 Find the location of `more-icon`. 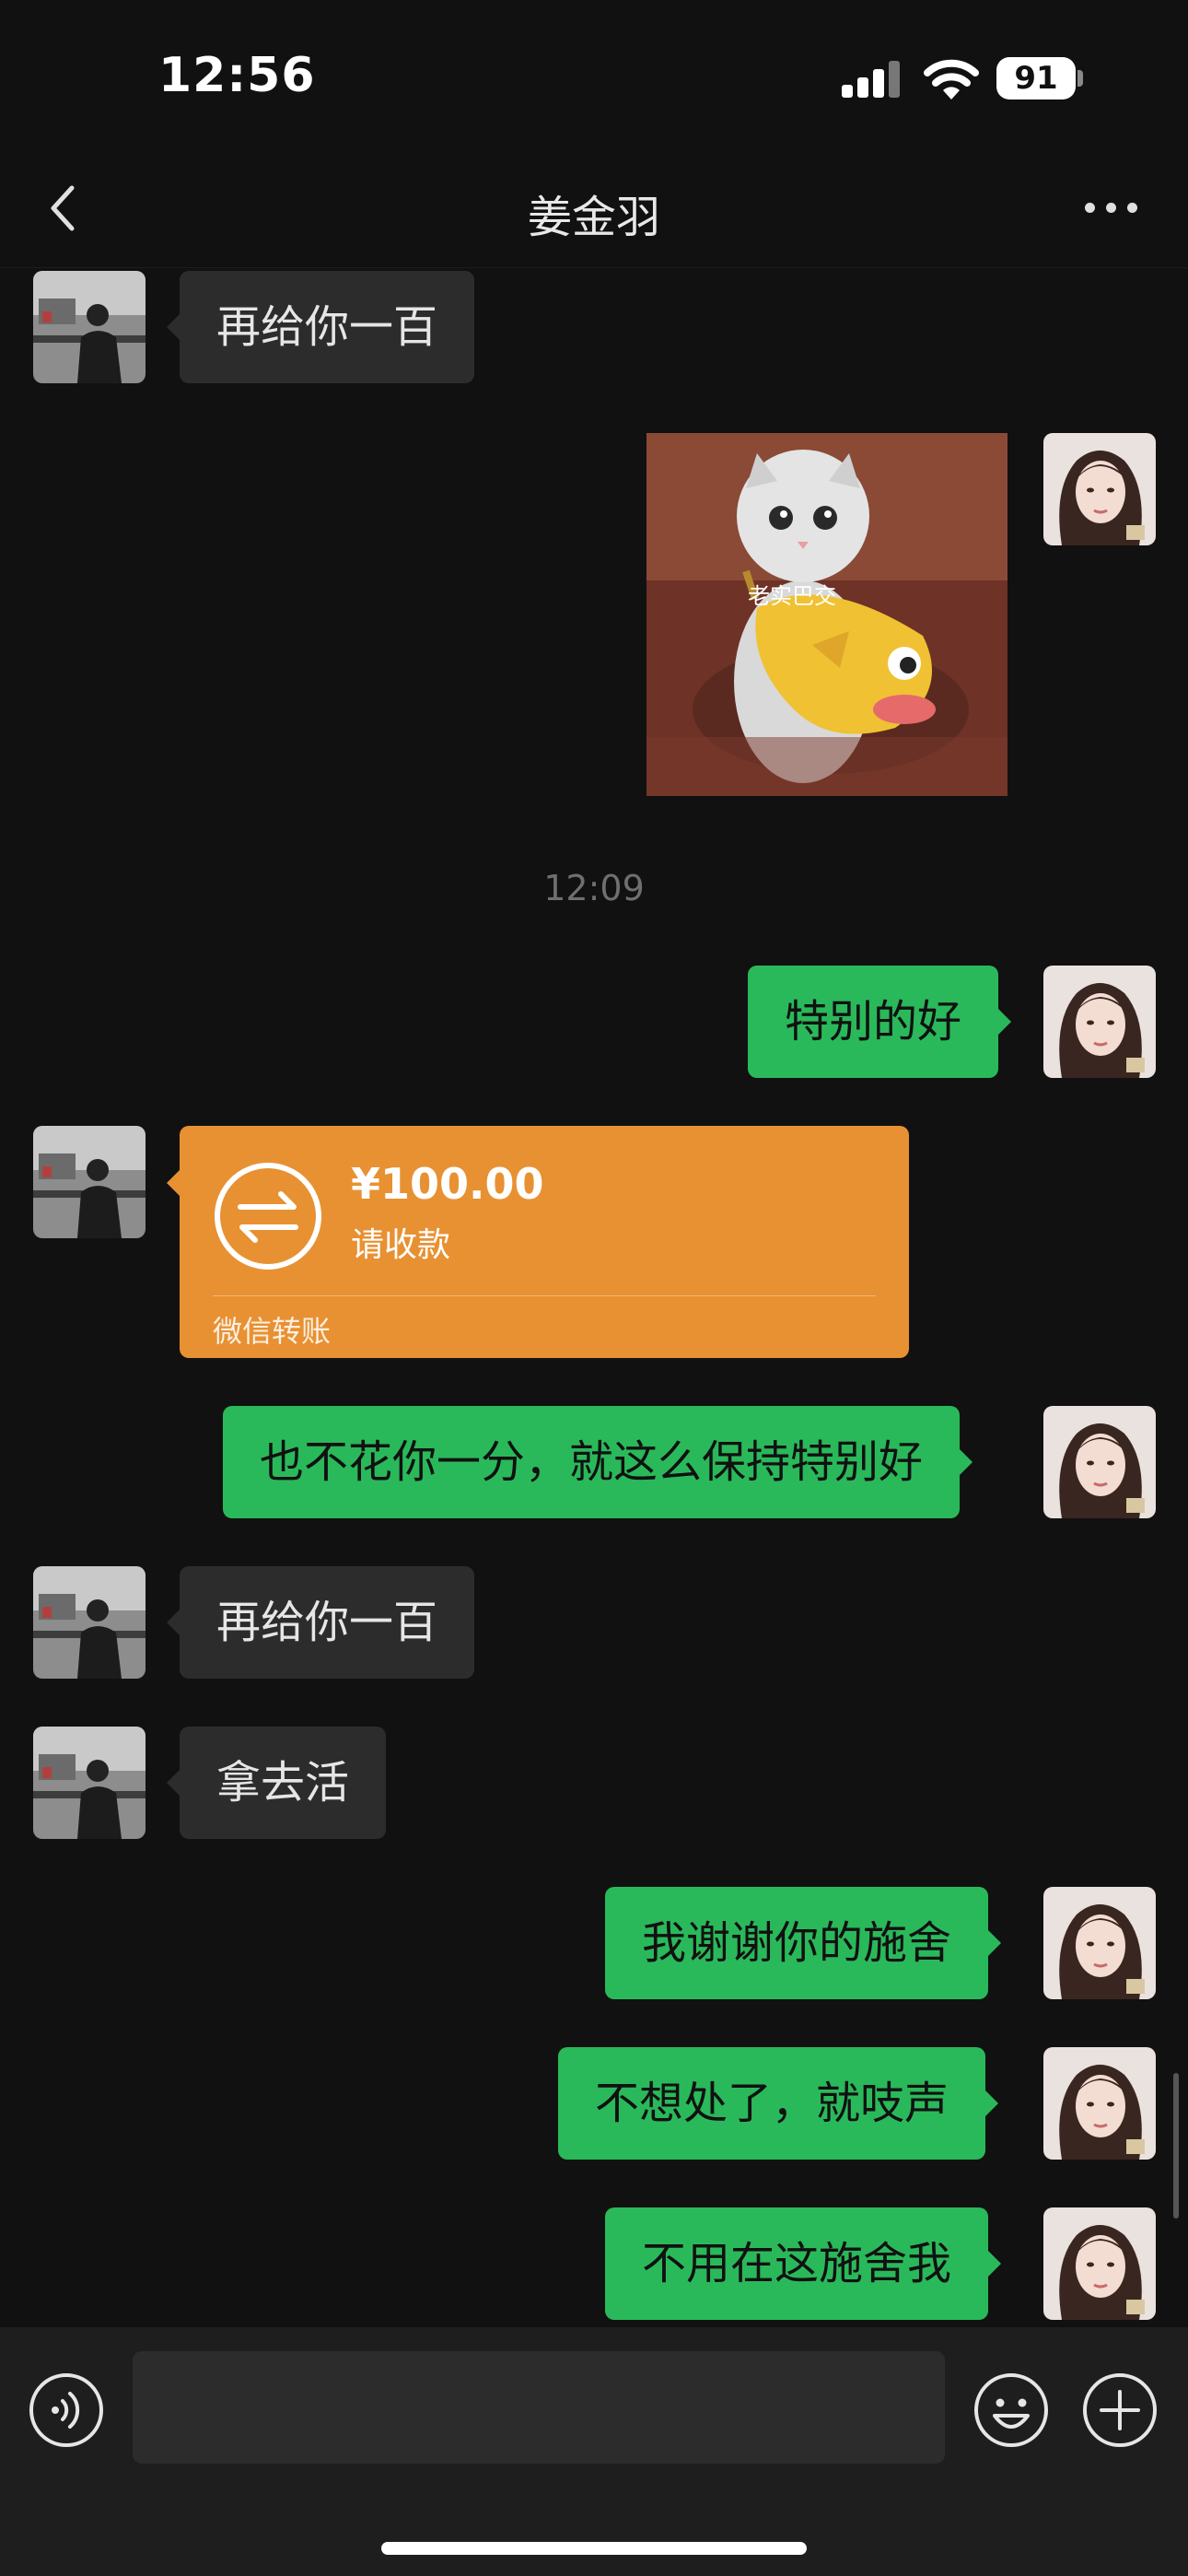

more-icon is located at coordinates (1111, 208).